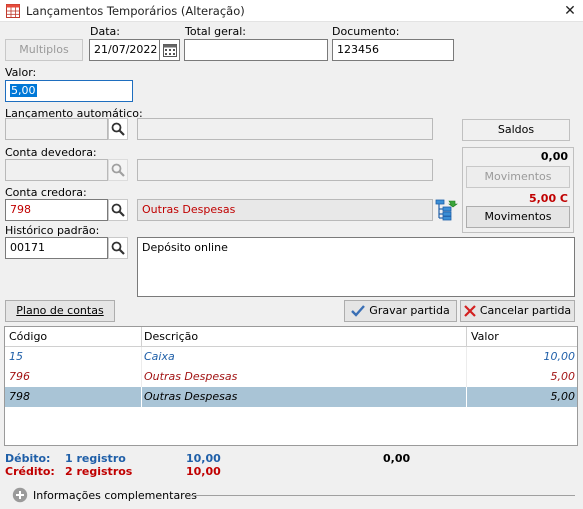  I want to click on table-row: 796 Outras Despesas 5,00, so click(291, 377).